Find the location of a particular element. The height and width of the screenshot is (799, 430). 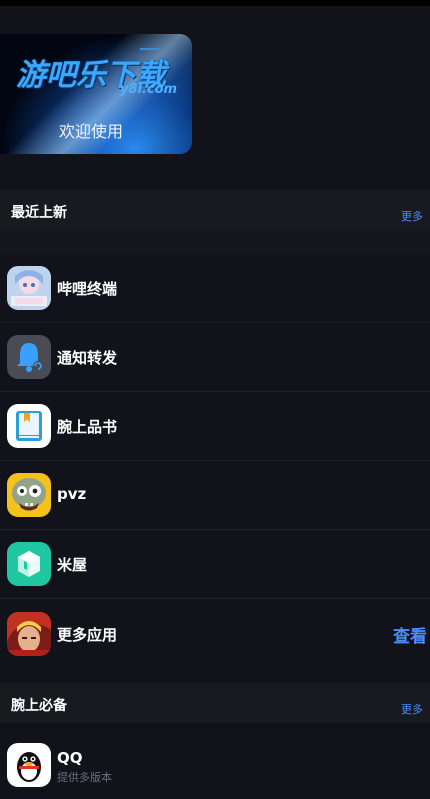

status-bar is located at coordinates (215, 3).